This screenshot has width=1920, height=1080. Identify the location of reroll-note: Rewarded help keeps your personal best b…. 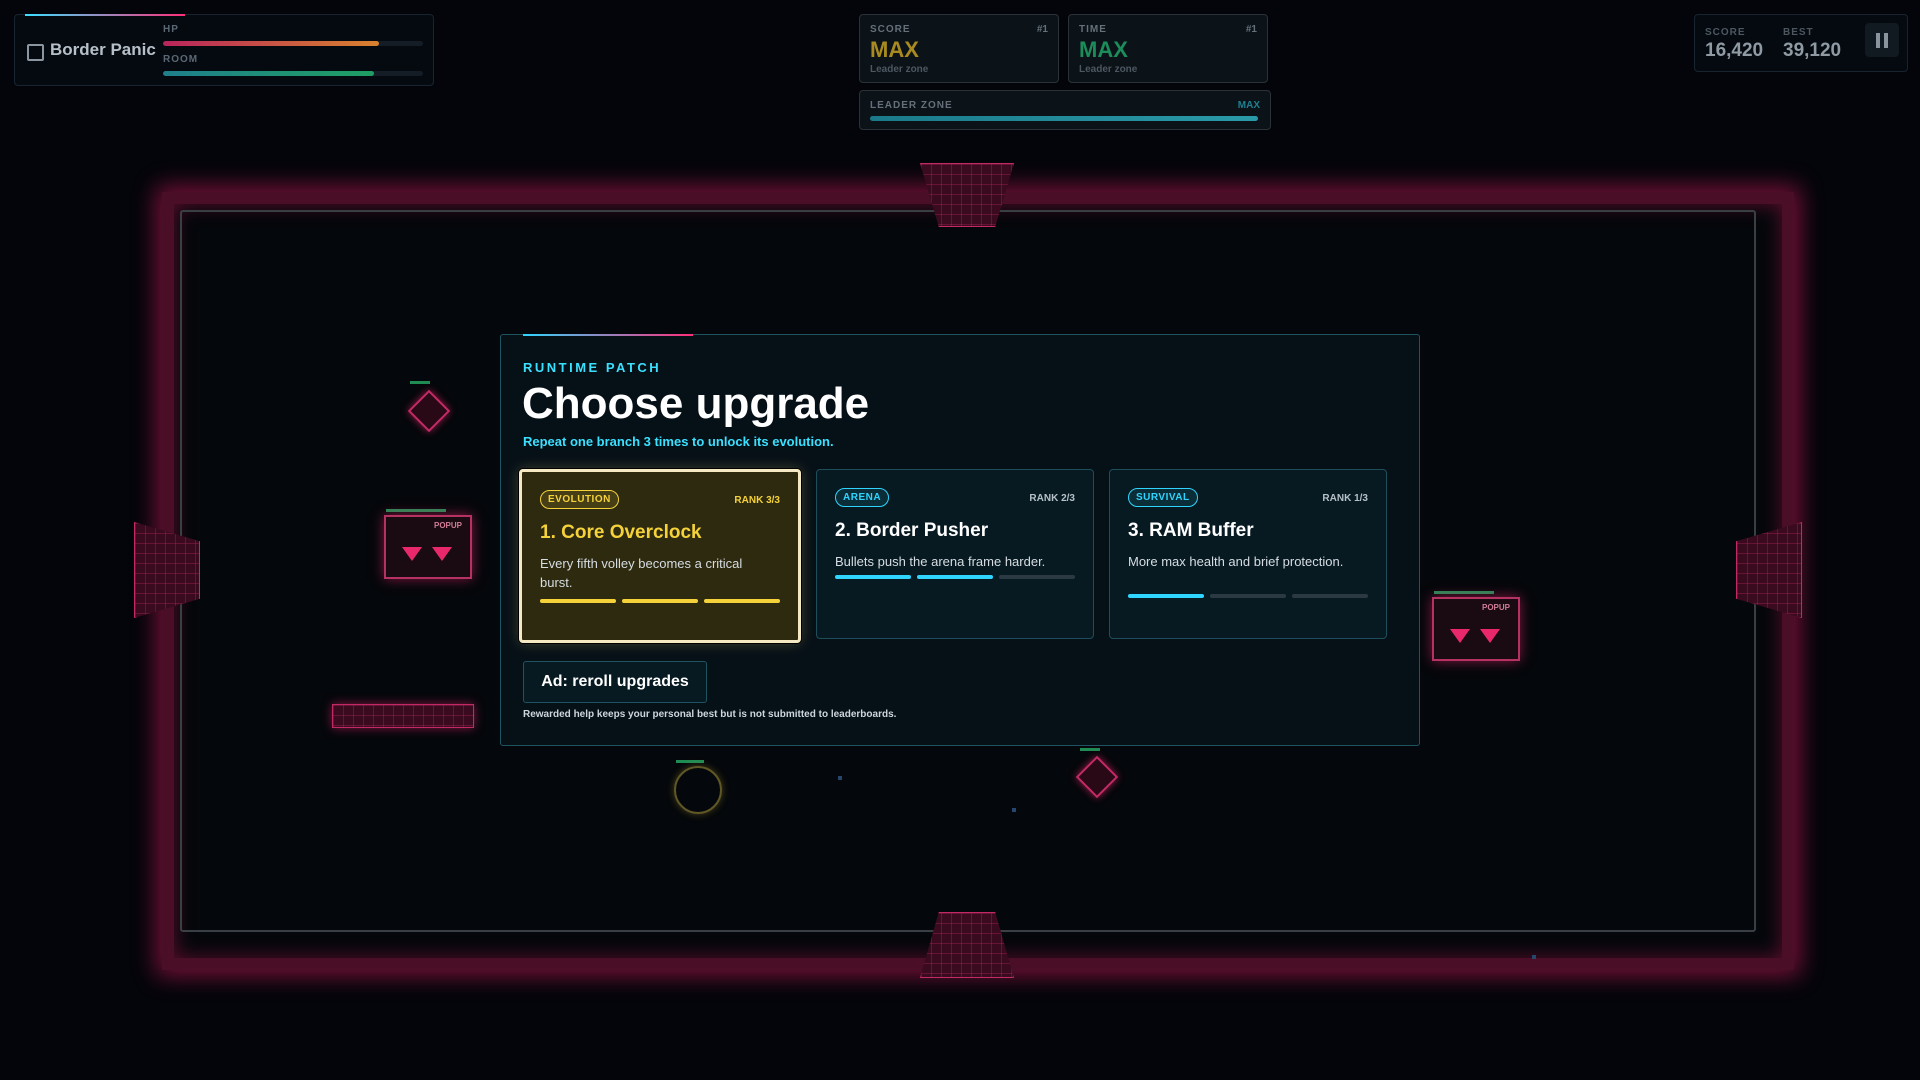
(710, 714).